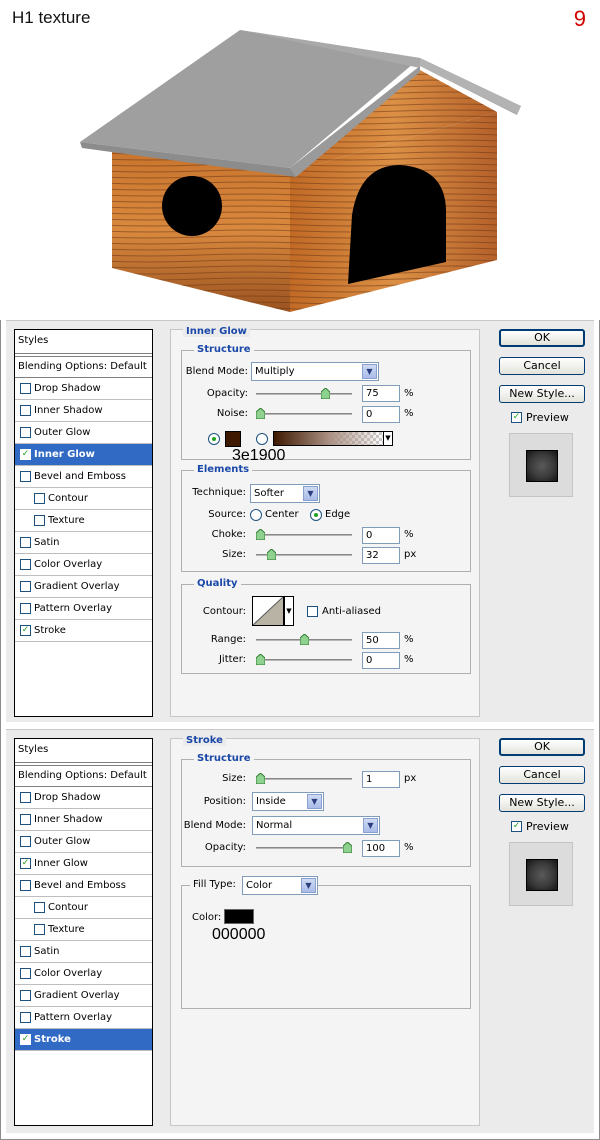  Describe the element at coordinates (214, 439) in the screenshot. I see `solid-color-radio` at that location.